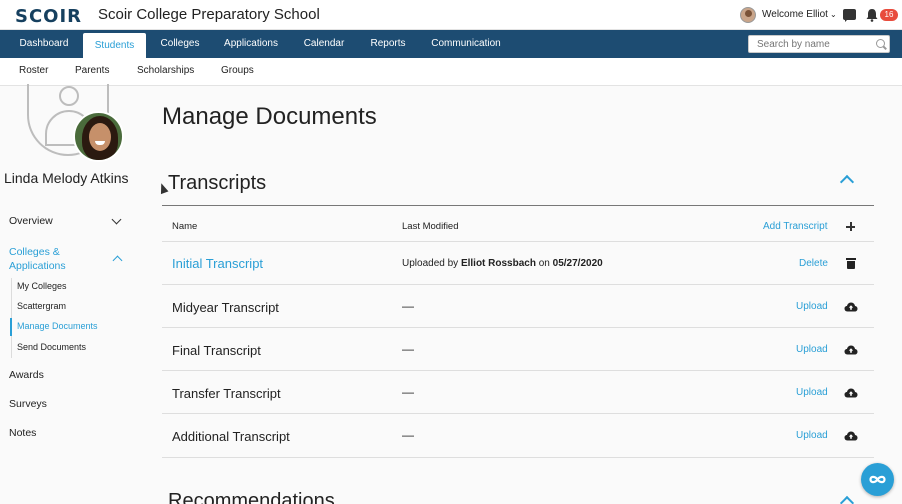  Describe the element at coordinates (217, 183) in the screenshot. I see `section-title-transcripts: Transcripts` at that location.